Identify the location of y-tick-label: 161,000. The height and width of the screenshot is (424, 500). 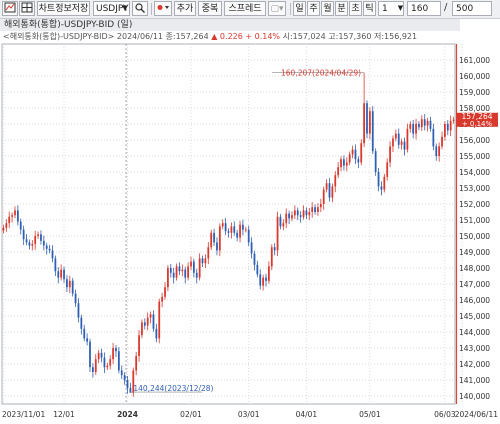
(474, 60).